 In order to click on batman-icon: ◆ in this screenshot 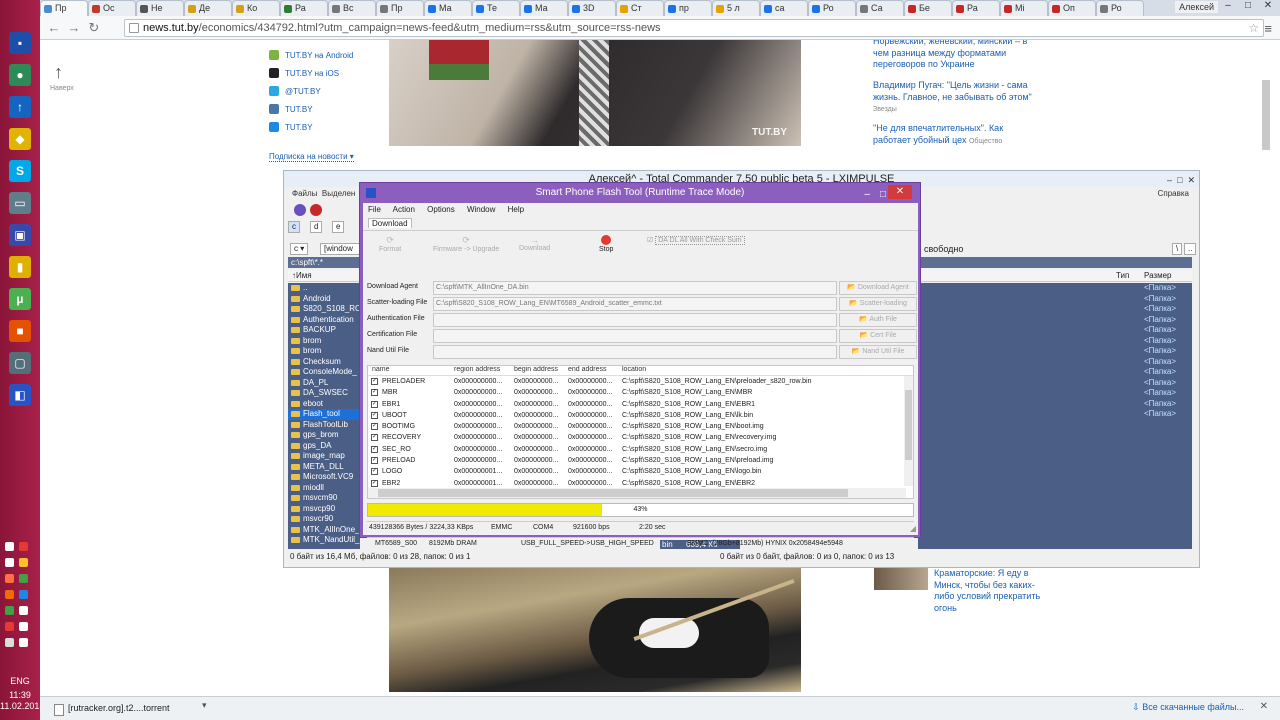, I will do `click(20, 139)`.